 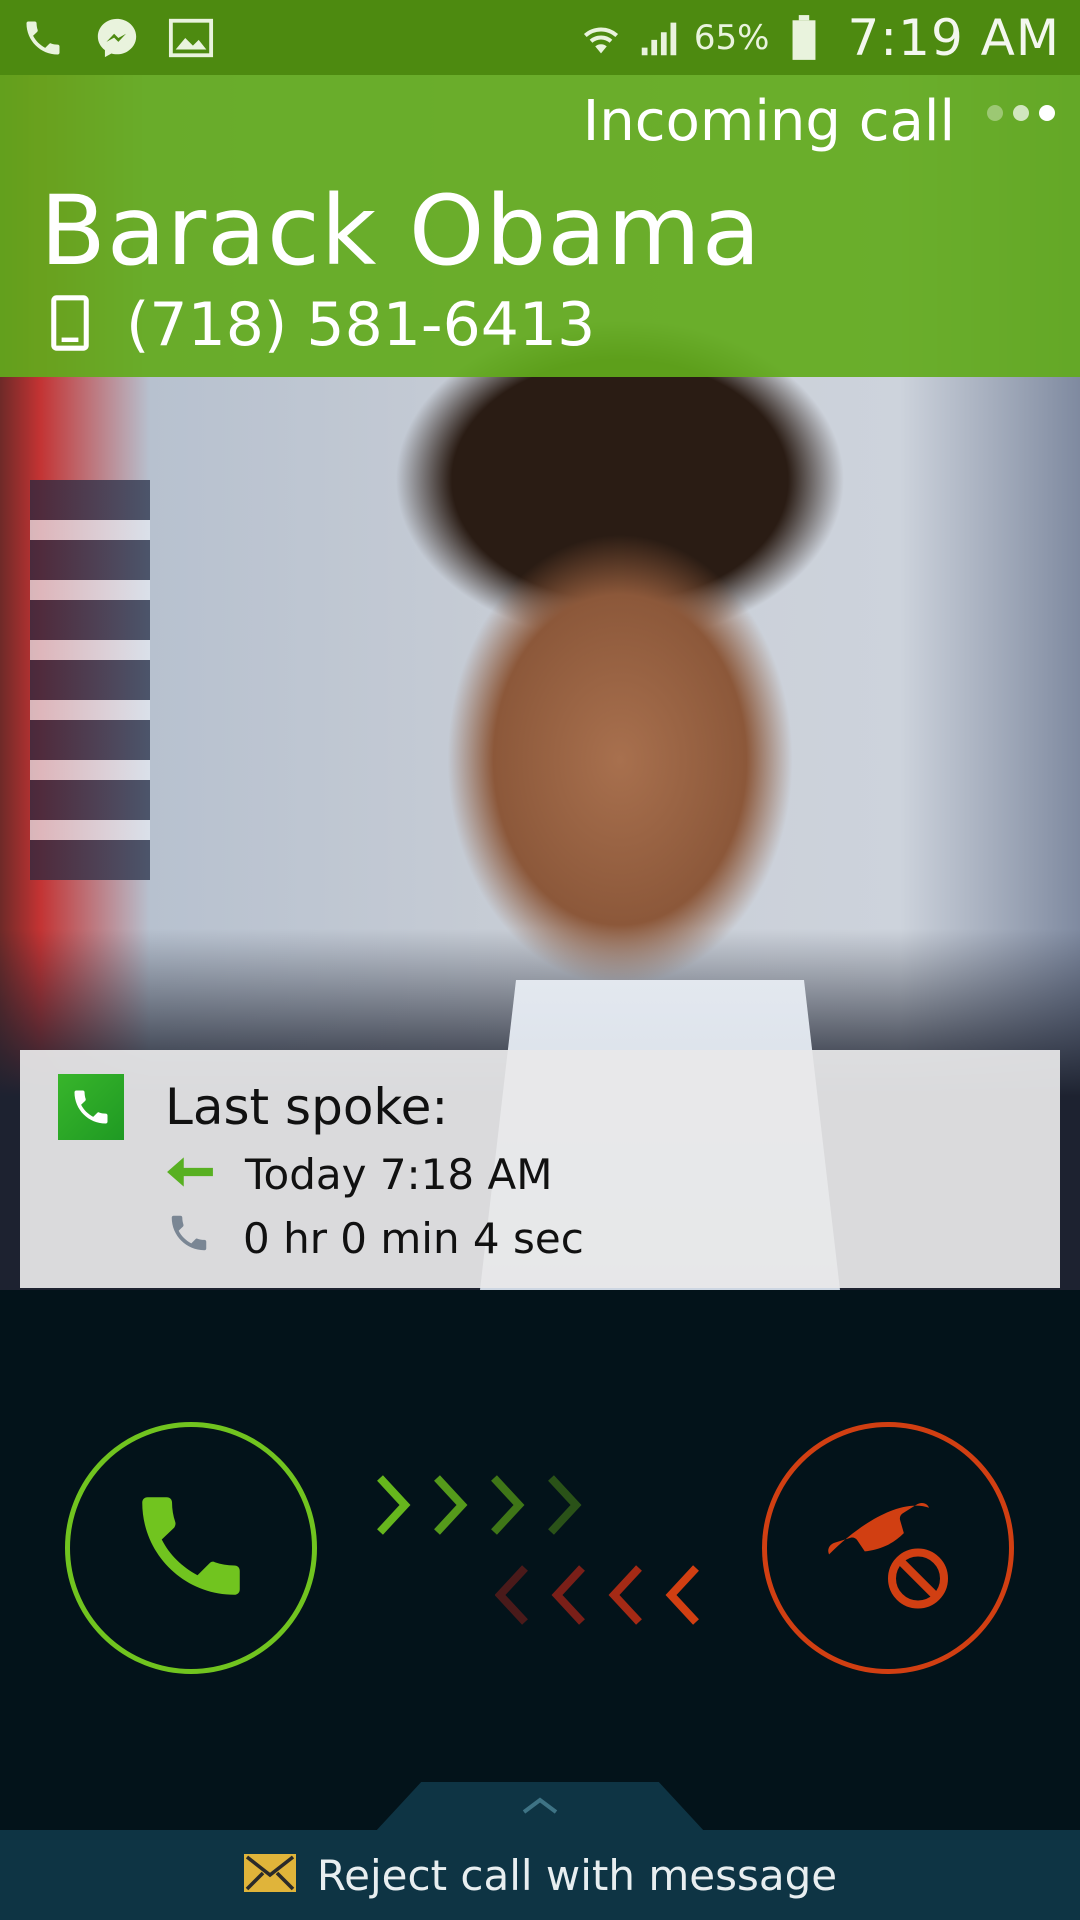 I want to click on envelope-icon, so click(x=270, y=1875).